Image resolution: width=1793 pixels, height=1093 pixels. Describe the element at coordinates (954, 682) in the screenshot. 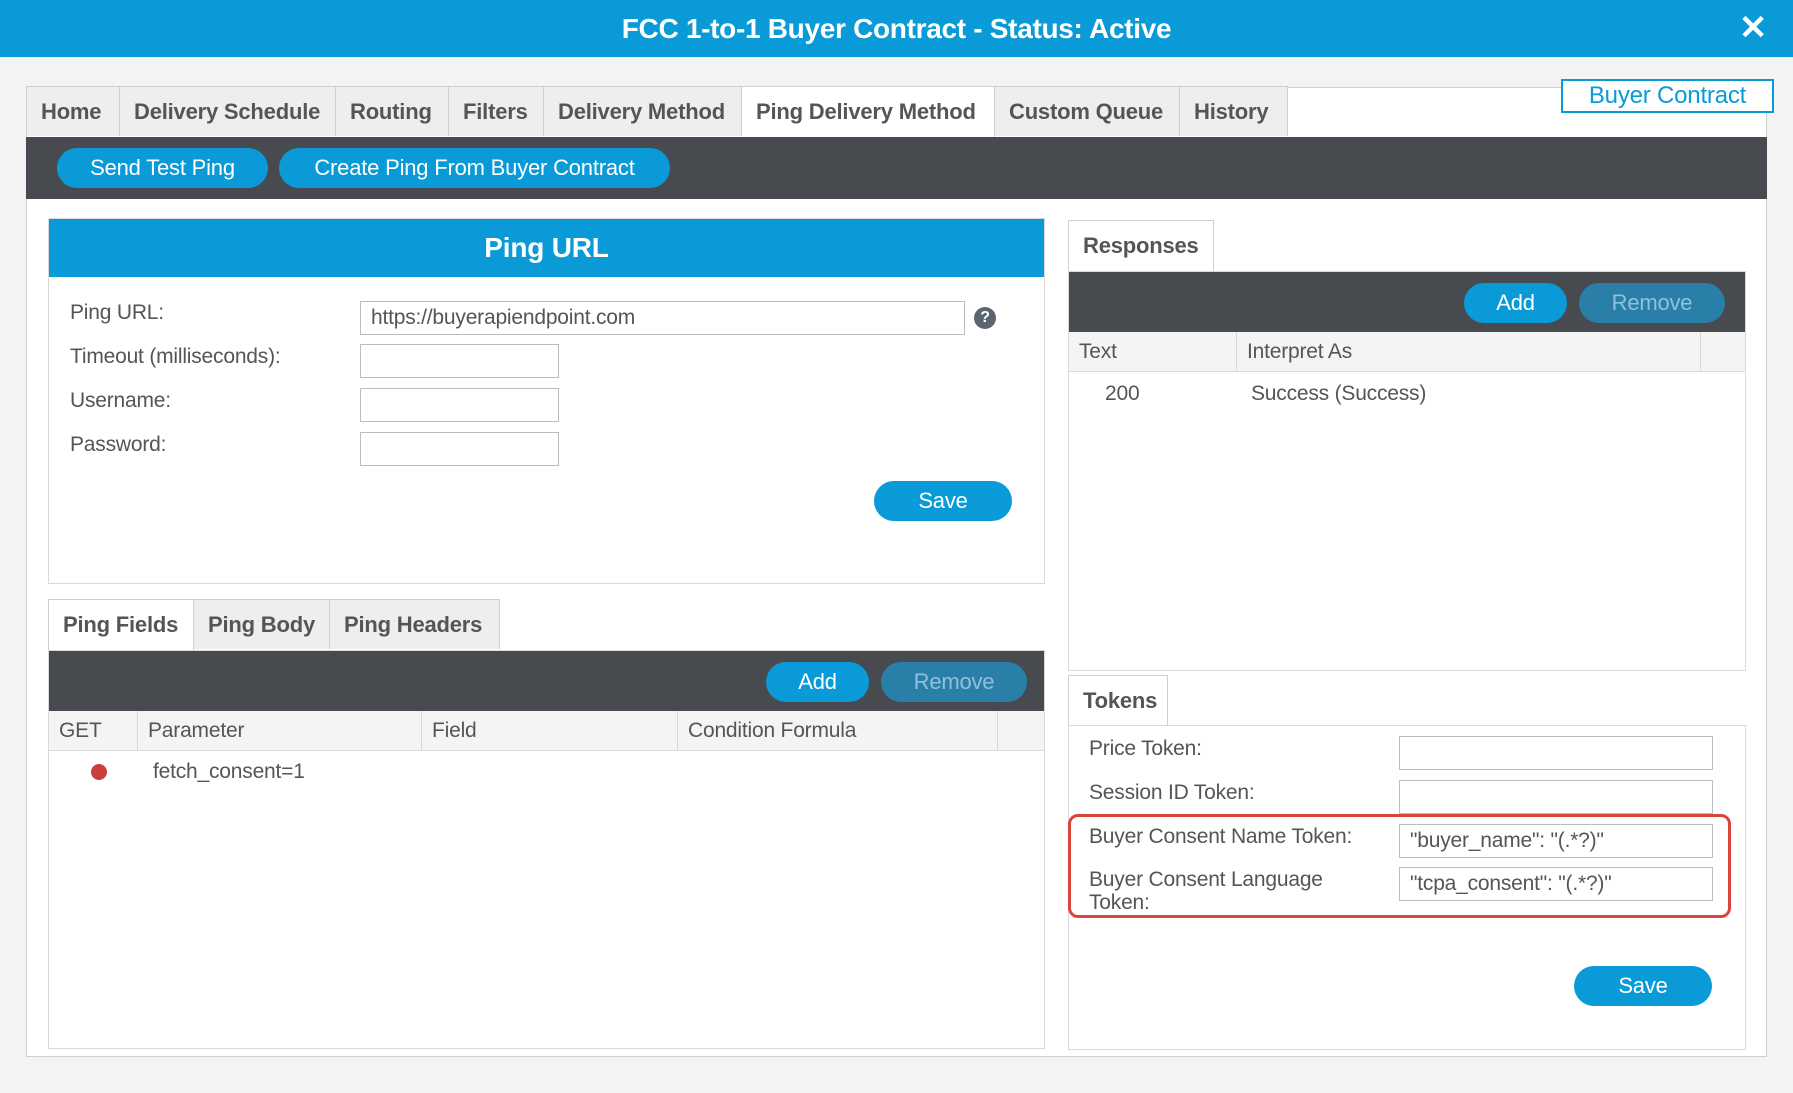

I see `ping-fields-remove-button: Remove` at that location.